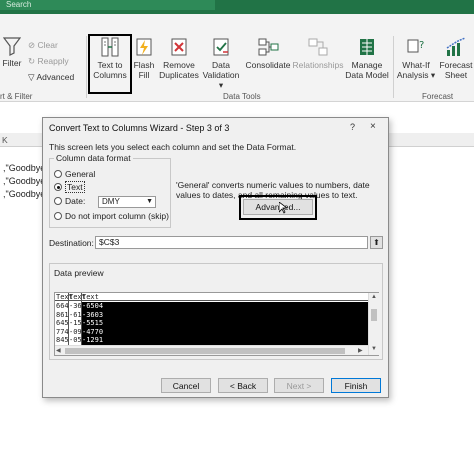 Image resolution: width=474 pixels, height=455 pixels. Describe the element at coordinates (110, 64) in the screenshot. I see `text-to-columns-highlight` at that location.